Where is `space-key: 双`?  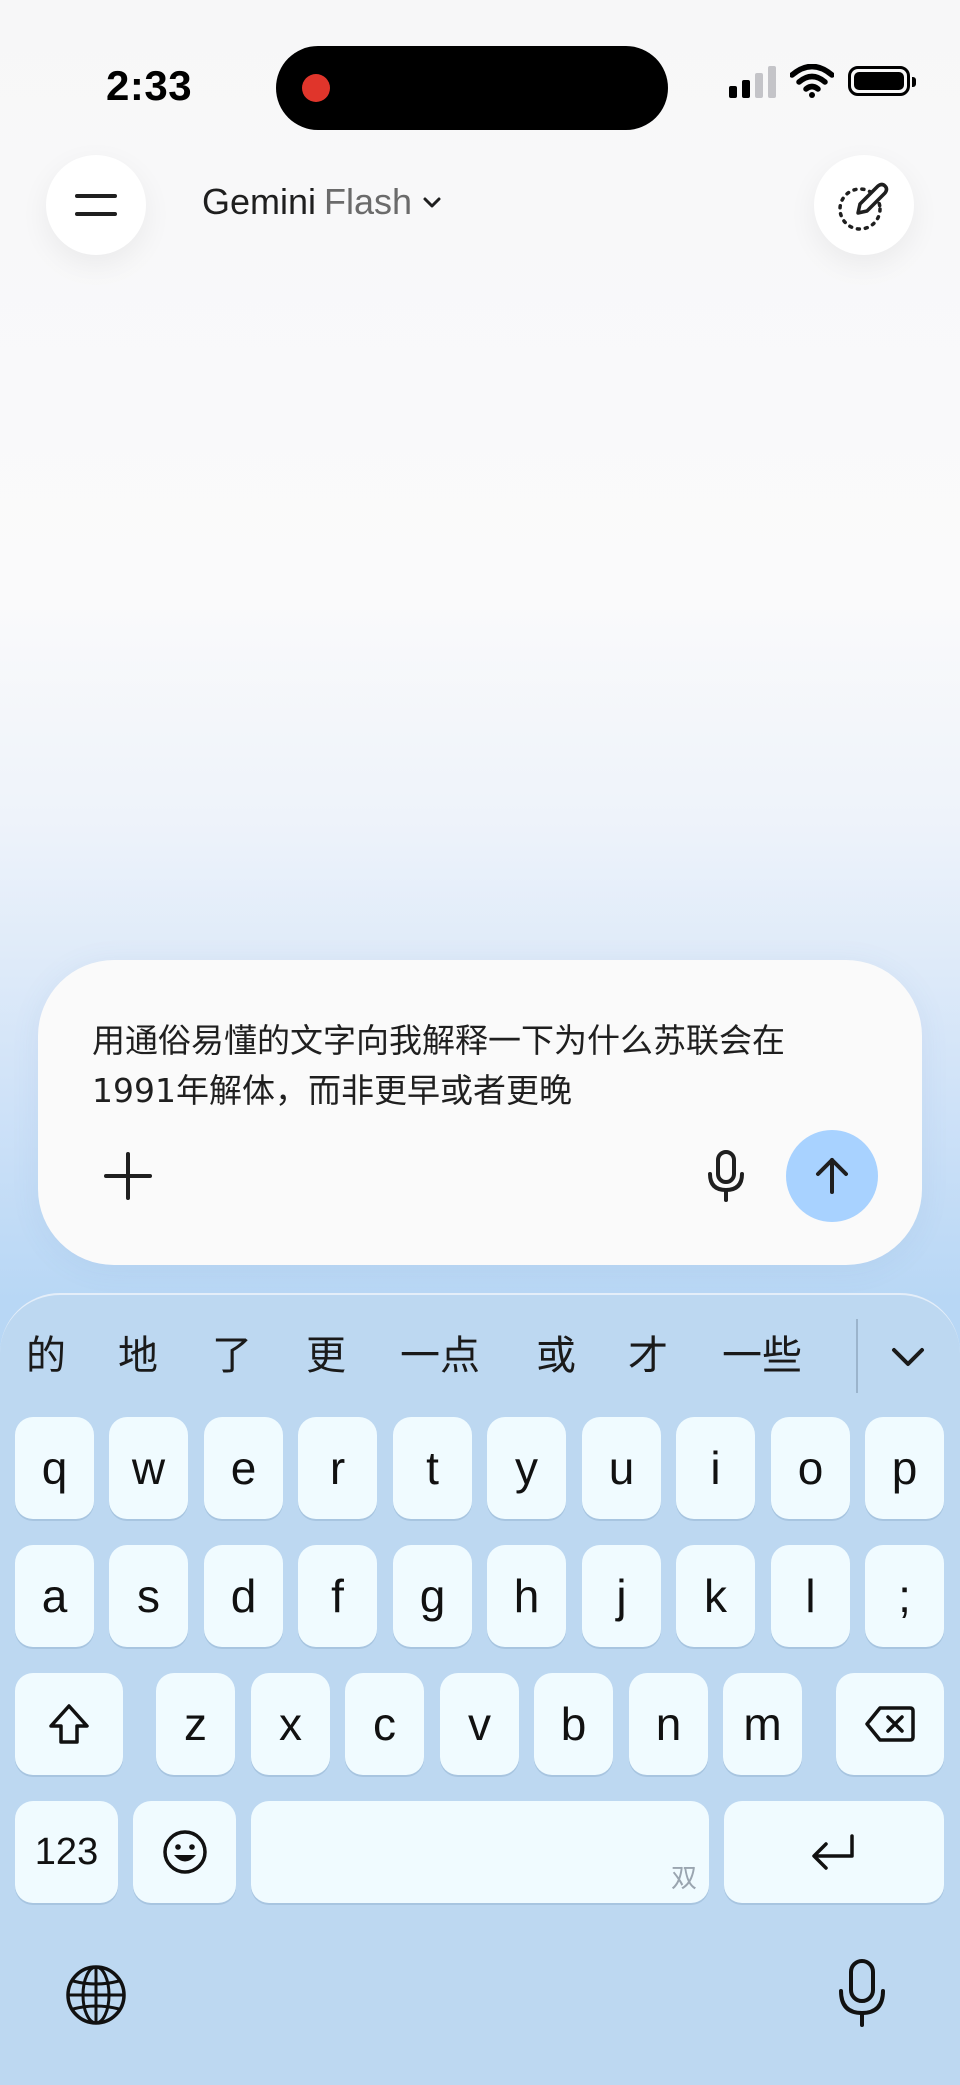 space-key: 双 is located at coordinates (480, 1852).